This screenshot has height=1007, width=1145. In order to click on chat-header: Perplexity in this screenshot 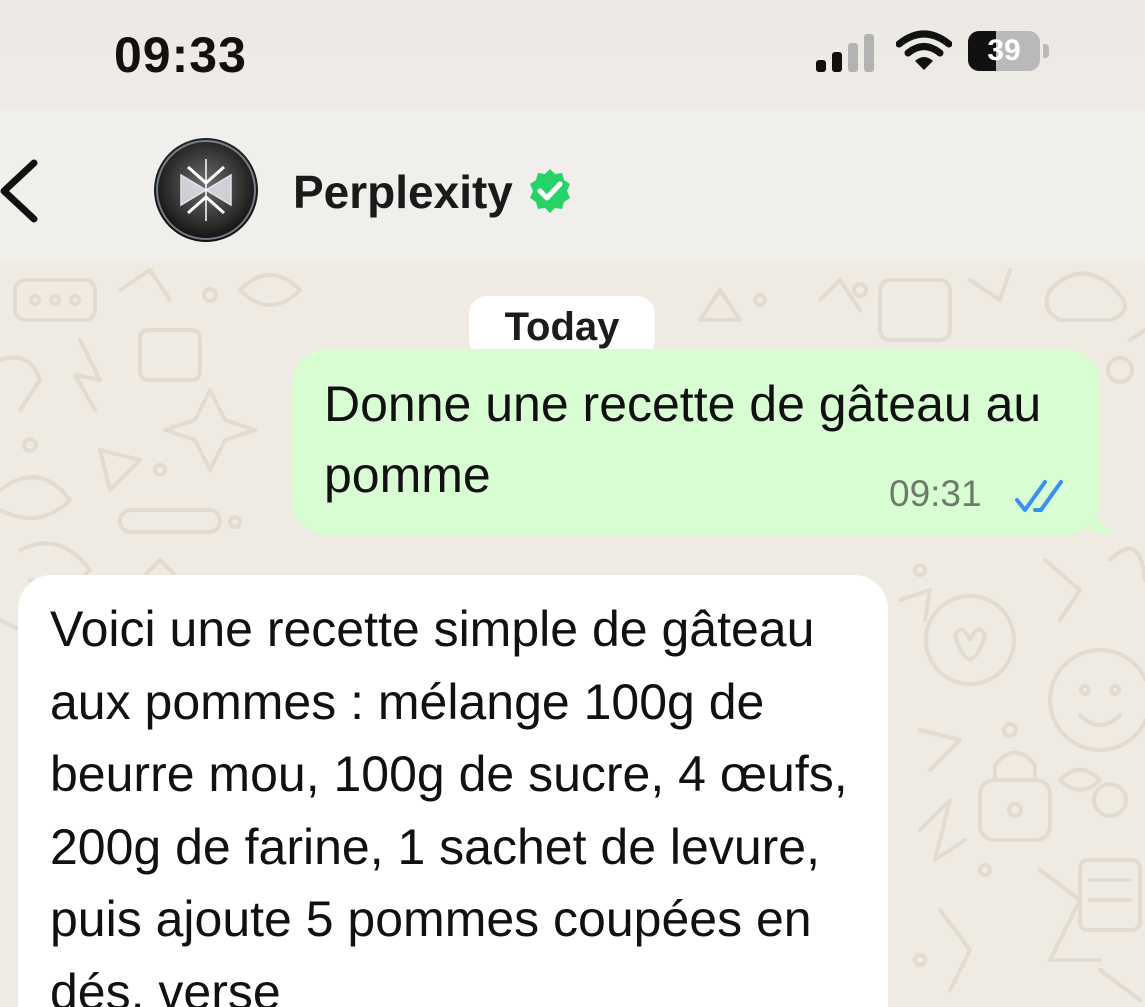, I will do `click(572, 185)`.